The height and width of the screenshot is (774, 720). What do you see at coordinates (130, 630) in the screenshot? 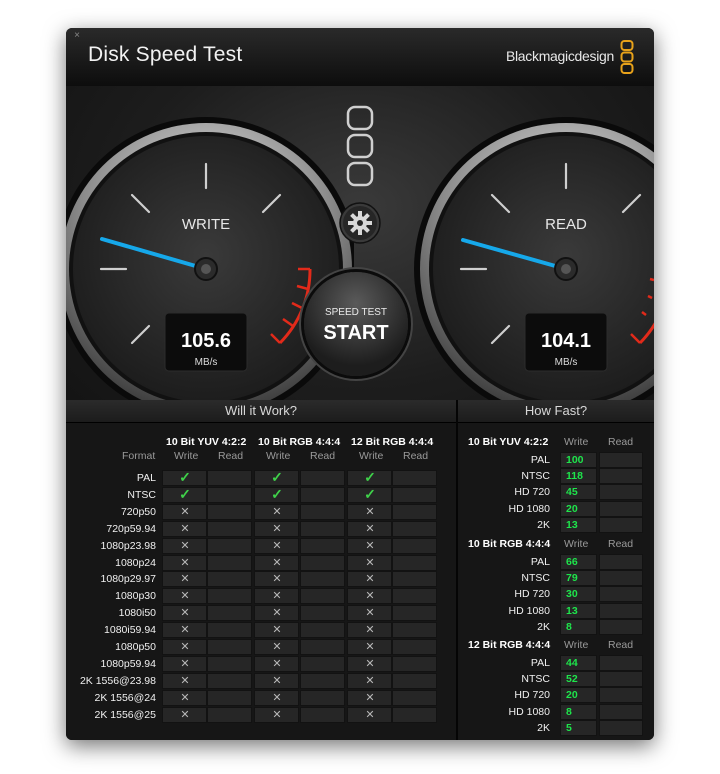
I see `format-row-label: 1080i59.94` at bounding box center [130, 630].